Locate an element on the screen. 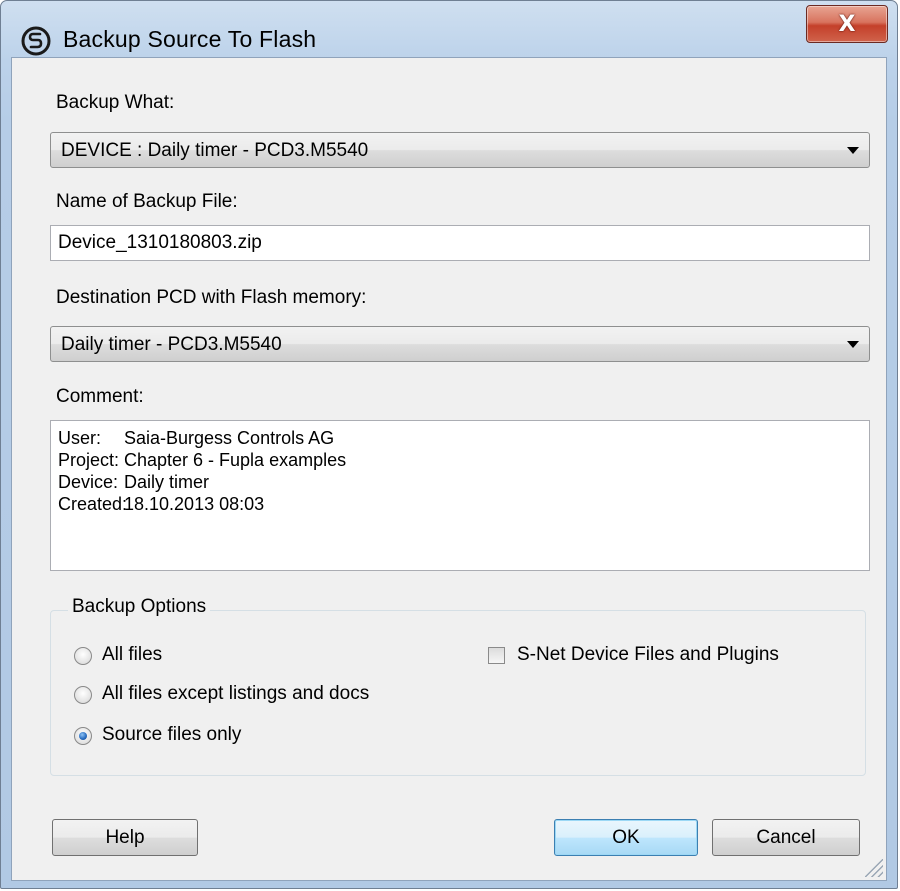  close-button: X is located at coordinates (847, 24).